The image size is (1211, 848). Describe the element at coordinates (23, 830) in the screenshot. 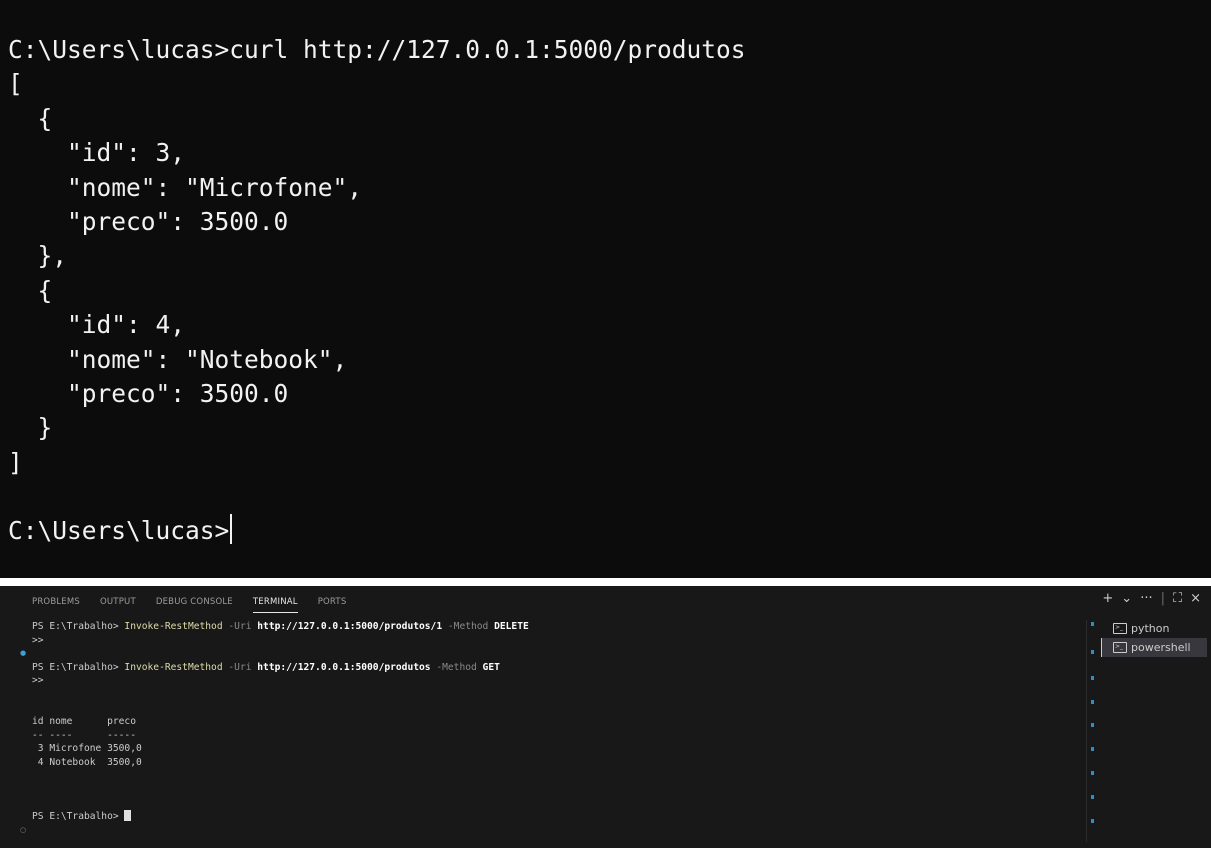

I see `command-pending-icon: ○` at that location.